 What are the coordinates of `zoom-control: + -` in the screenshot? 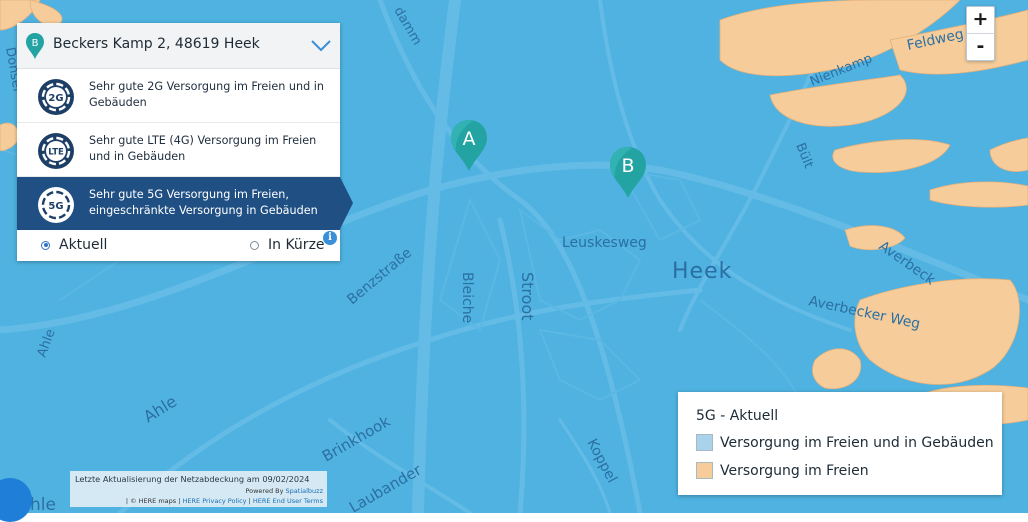 It's located at (980, 33).